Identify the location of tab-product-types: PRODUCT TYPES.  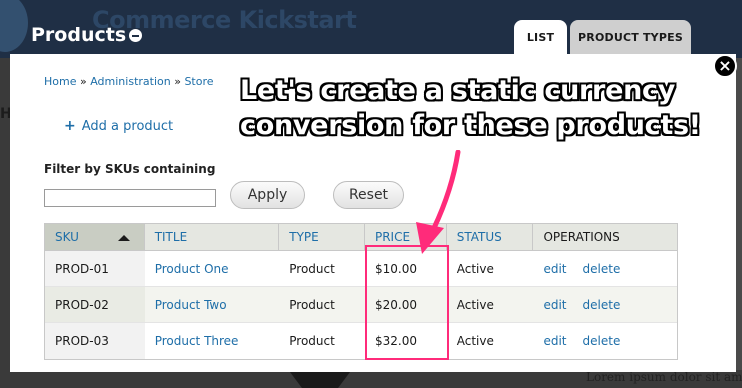
(630, 37).